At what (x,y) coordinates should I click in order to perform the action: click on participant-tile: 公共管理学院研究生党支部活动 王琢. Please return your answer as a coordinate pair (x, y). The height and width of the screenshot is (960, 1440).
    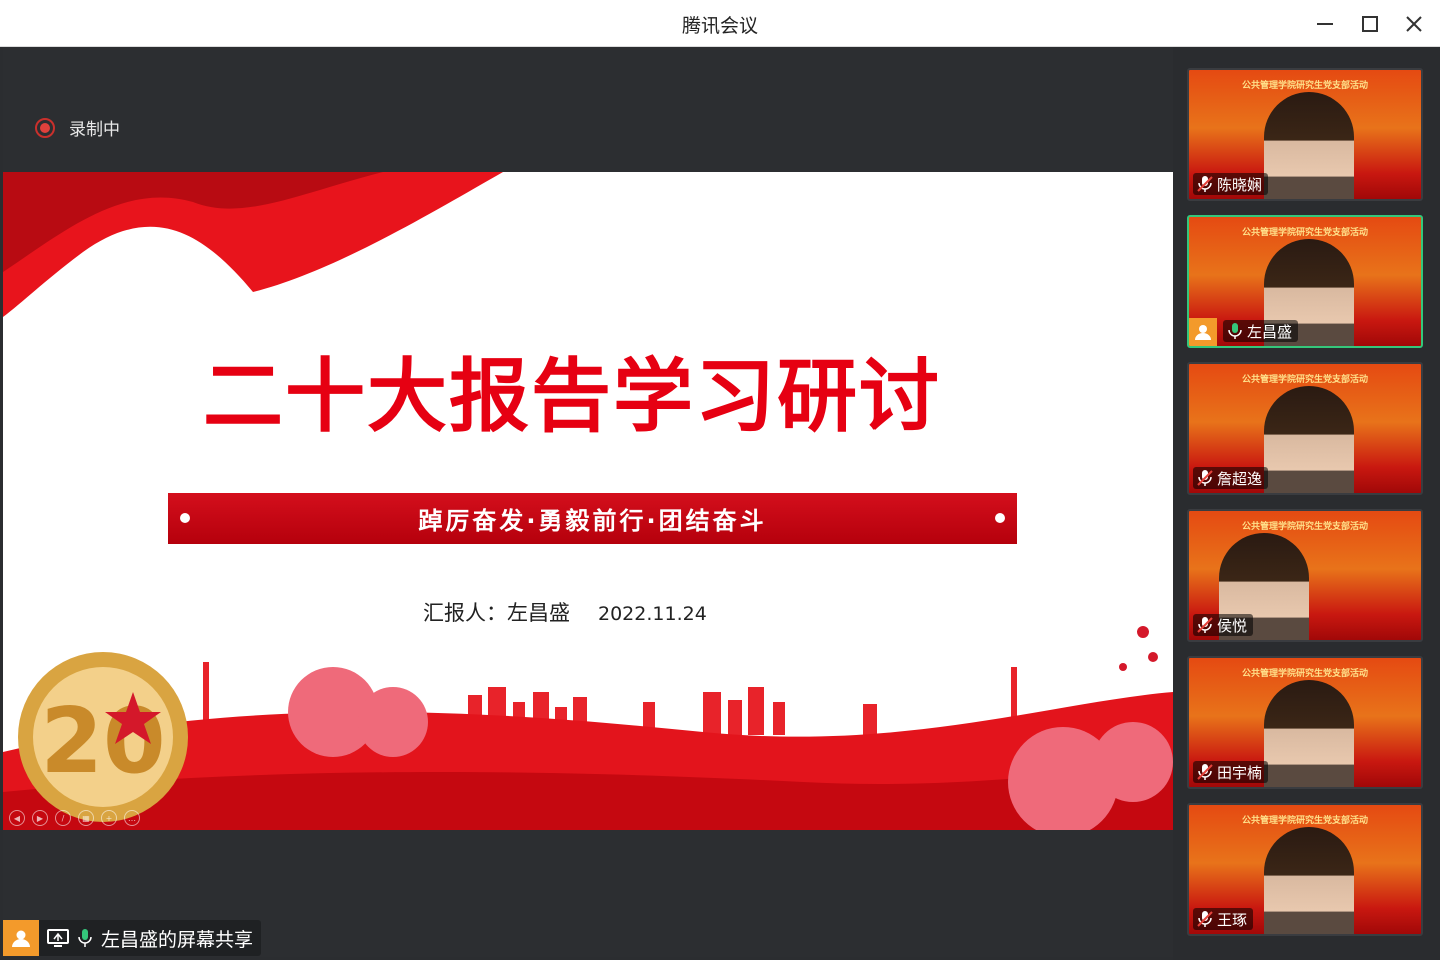
    Looking at the image, I should click on (1305, 869).